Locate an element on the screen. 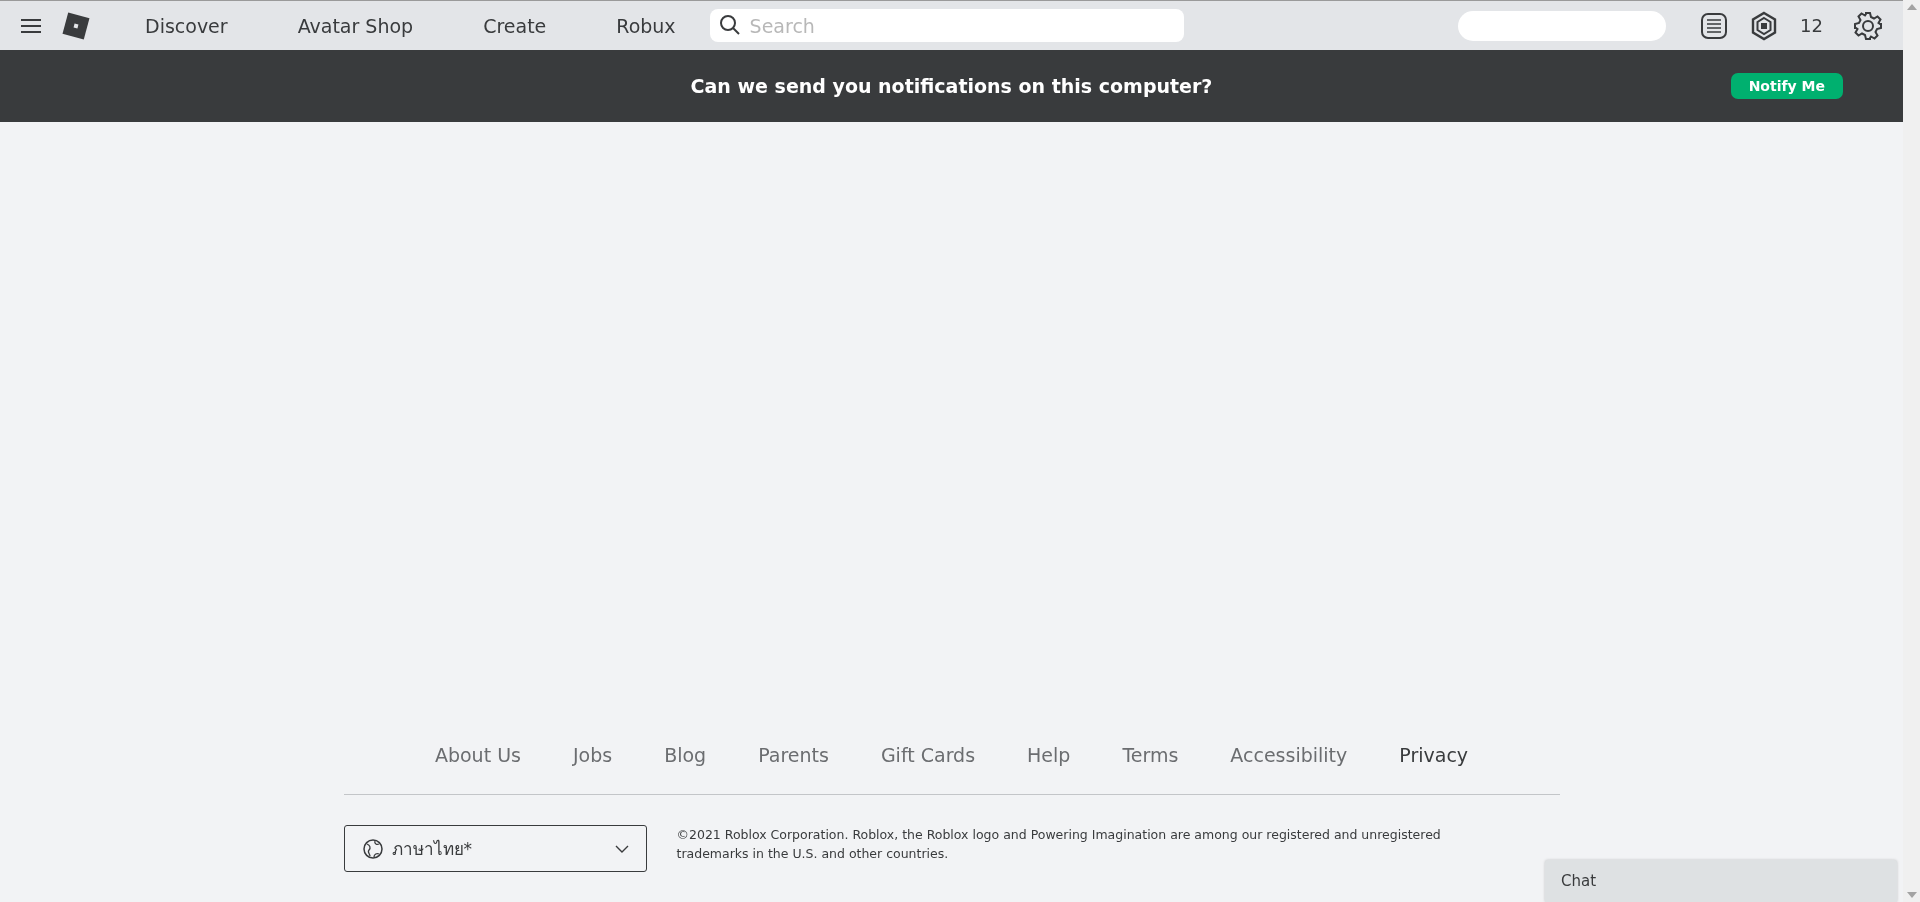  nav-link: Create is located at coordinates (515, 25).